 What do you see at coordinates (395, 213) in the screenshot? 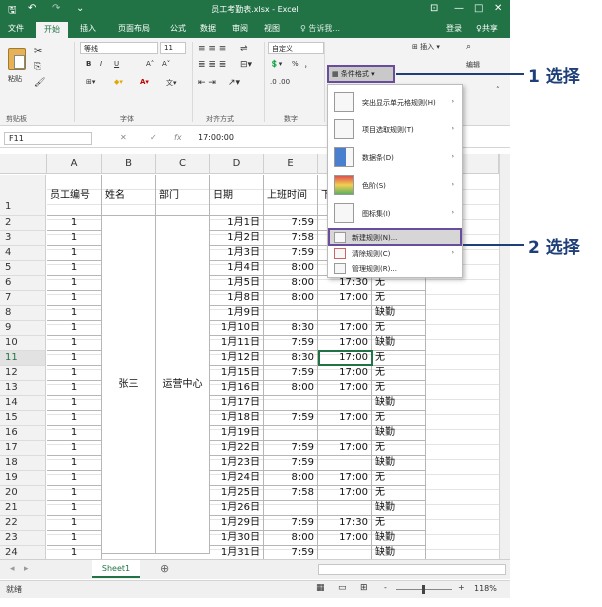
I see `menu-item-icon-sets: 图标集(I) ›` at bounding box center [395, 213].